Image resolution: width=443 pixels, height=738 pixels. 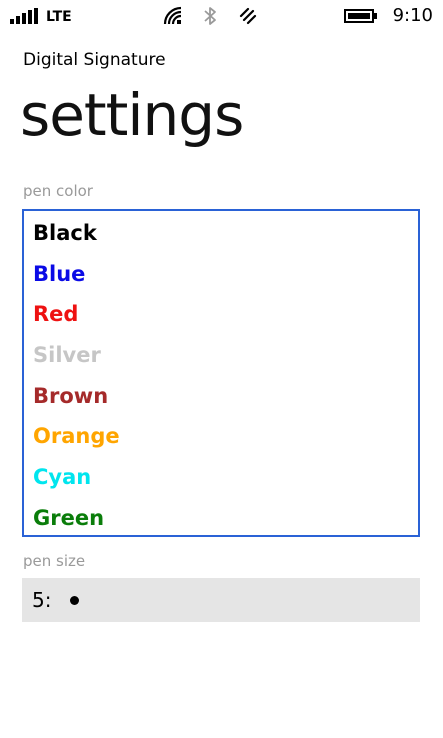 I want to click on color-option-green: Green, so click(x=221, y=518).